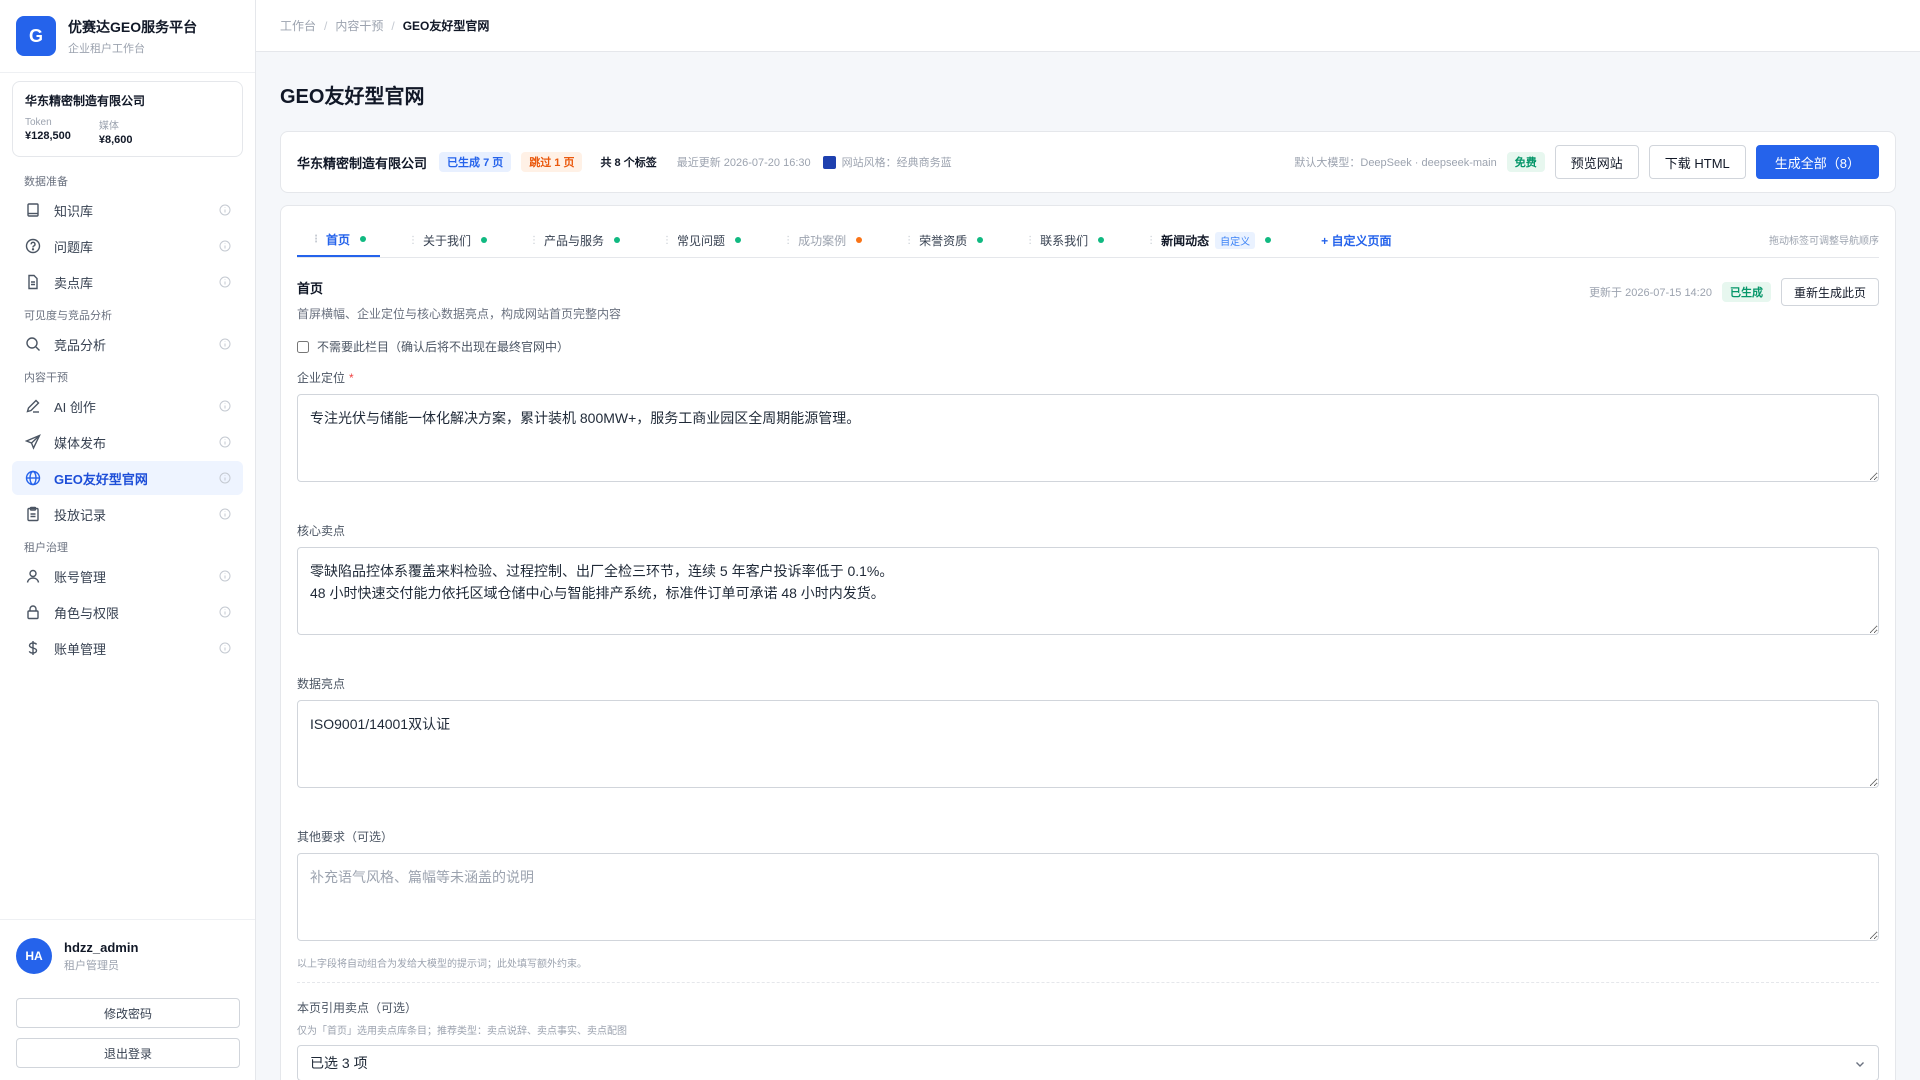 The width and height of the screenshot is (1920, 1080). Describe the element at coordinates (127, 246) in the screenshot. I see `sidebar-item-questions: 问题库` at that location.